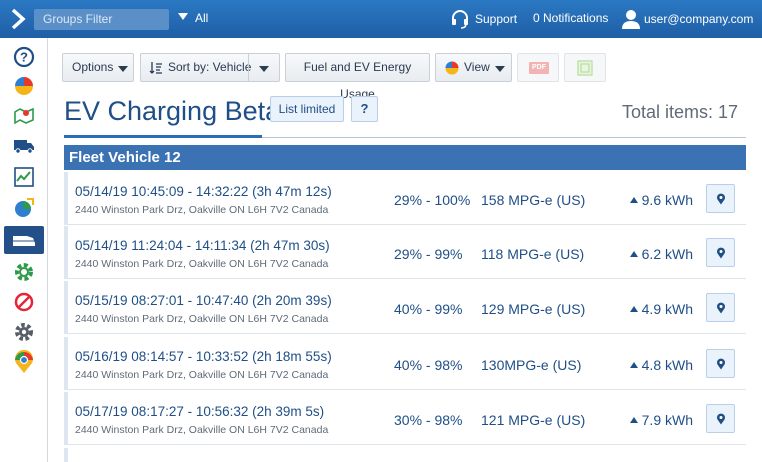 The height and width of the screenshot is (462, 762). I want to click on left-sidebar: ?, so click(24, 250).